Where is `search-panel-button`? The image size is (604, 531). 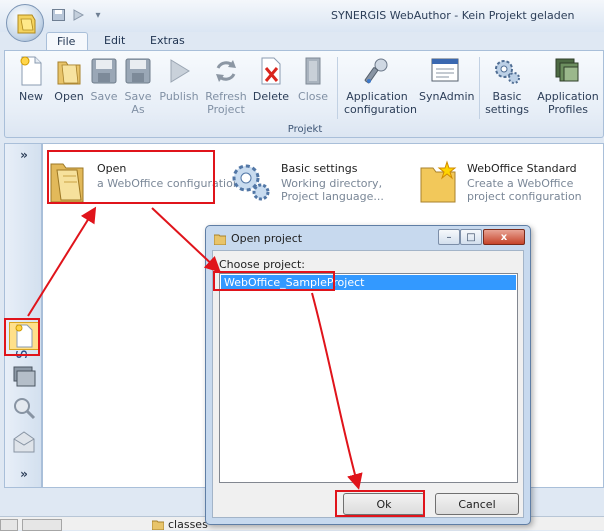 search-panel-button is located at coordinates (24, 408).